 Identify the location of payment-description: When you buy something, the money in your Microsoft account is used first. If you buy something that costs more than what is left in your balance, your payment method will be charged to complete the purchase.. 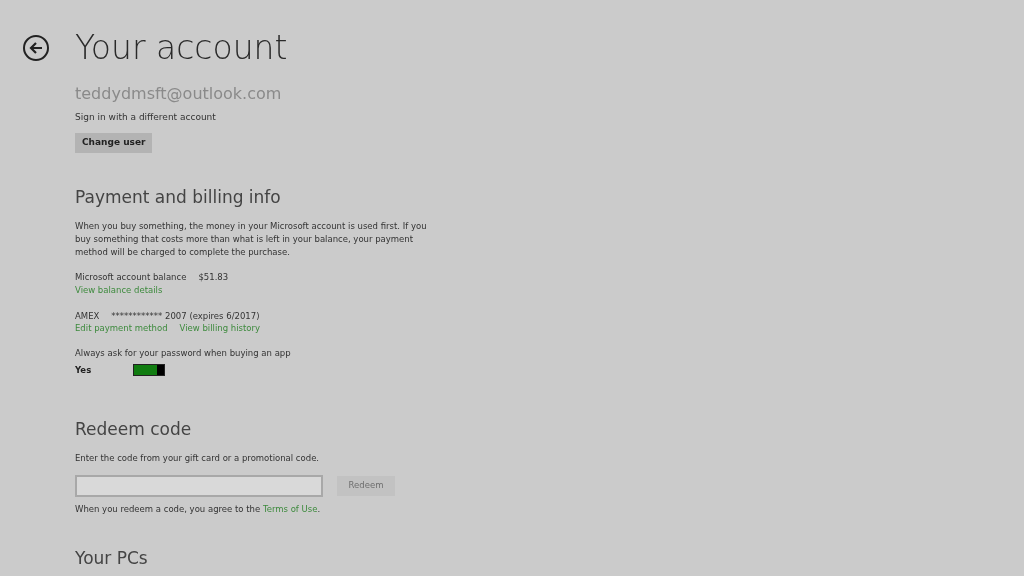
(251, 239).